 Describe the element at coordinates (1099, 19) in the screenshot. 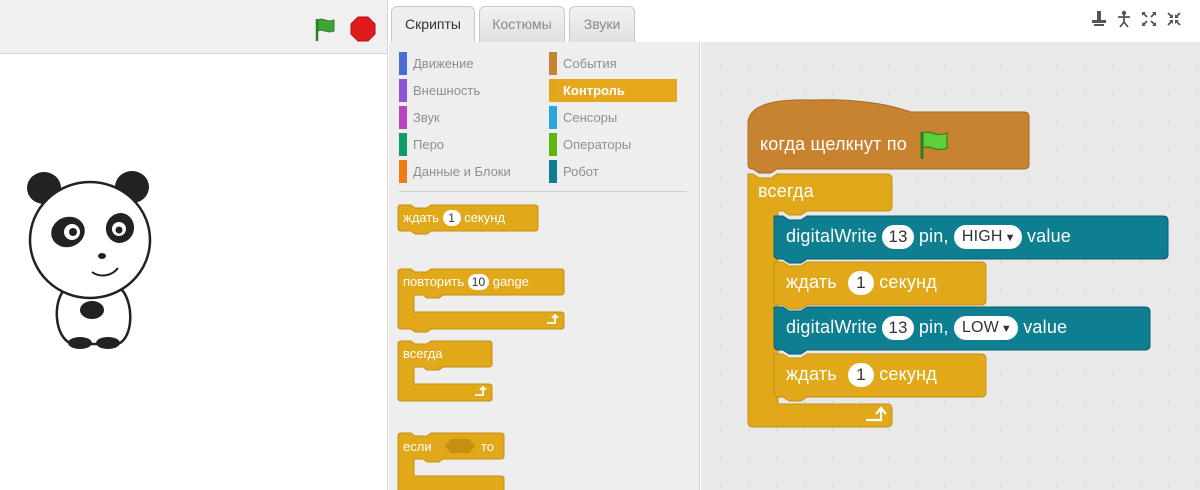

I see `duplicate-icon` at that location.